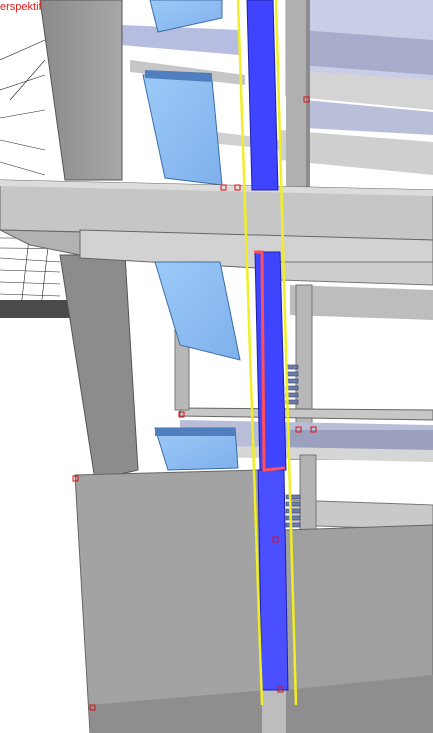 This screenshot has height=733, width=433. I want to click on lower-glass-panels, so click(197, 366).